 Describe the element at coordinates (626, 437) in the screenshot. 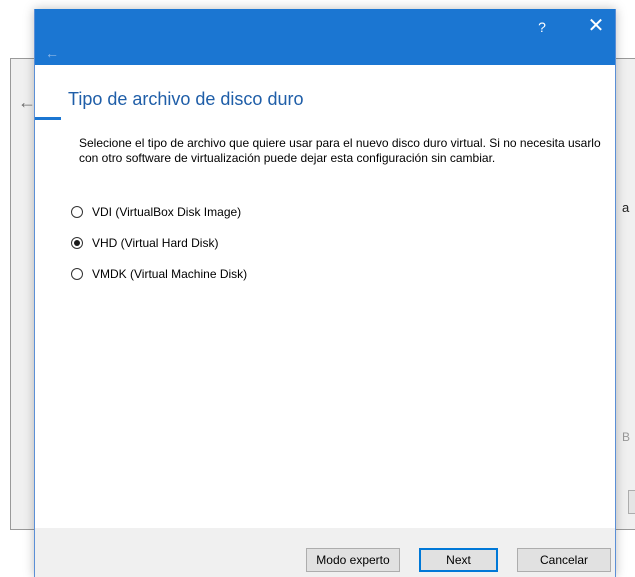

I see `background-text-fragment-2: B` at that location.